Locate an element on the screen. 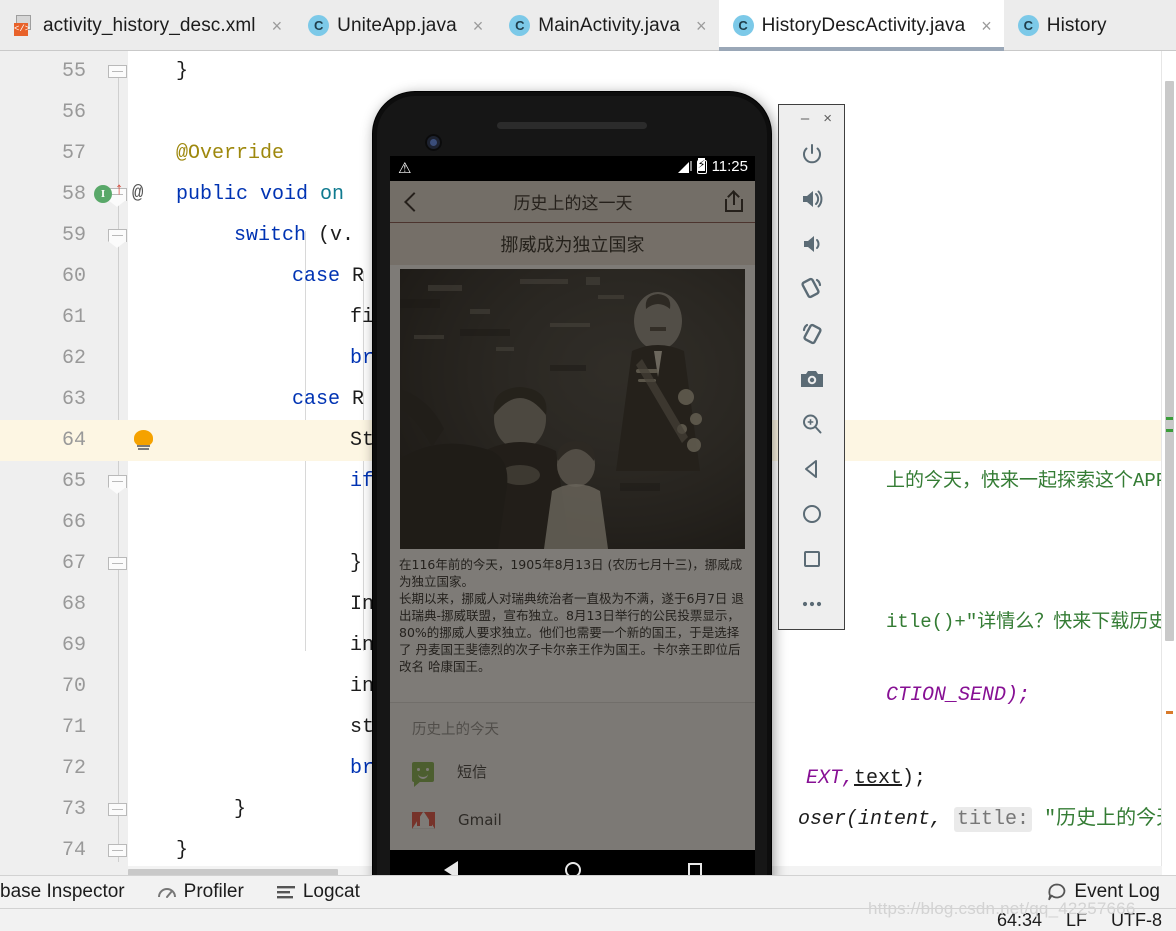 The height and width of the screenshot is (931, 1176). code-line: br is located at coordinates (362, 358).